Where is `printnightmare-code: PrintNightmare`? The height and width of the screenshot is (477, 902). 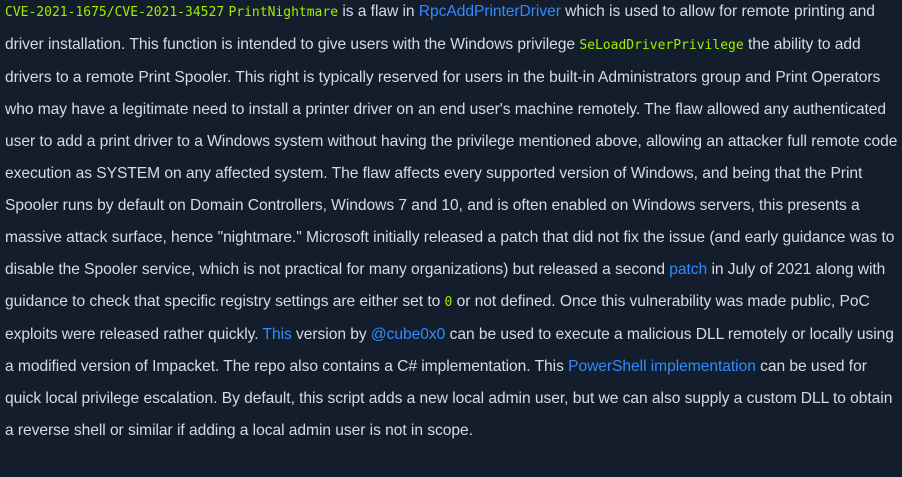 printnightmare-code: PrintNightmare is located at coordinates (283, 12).